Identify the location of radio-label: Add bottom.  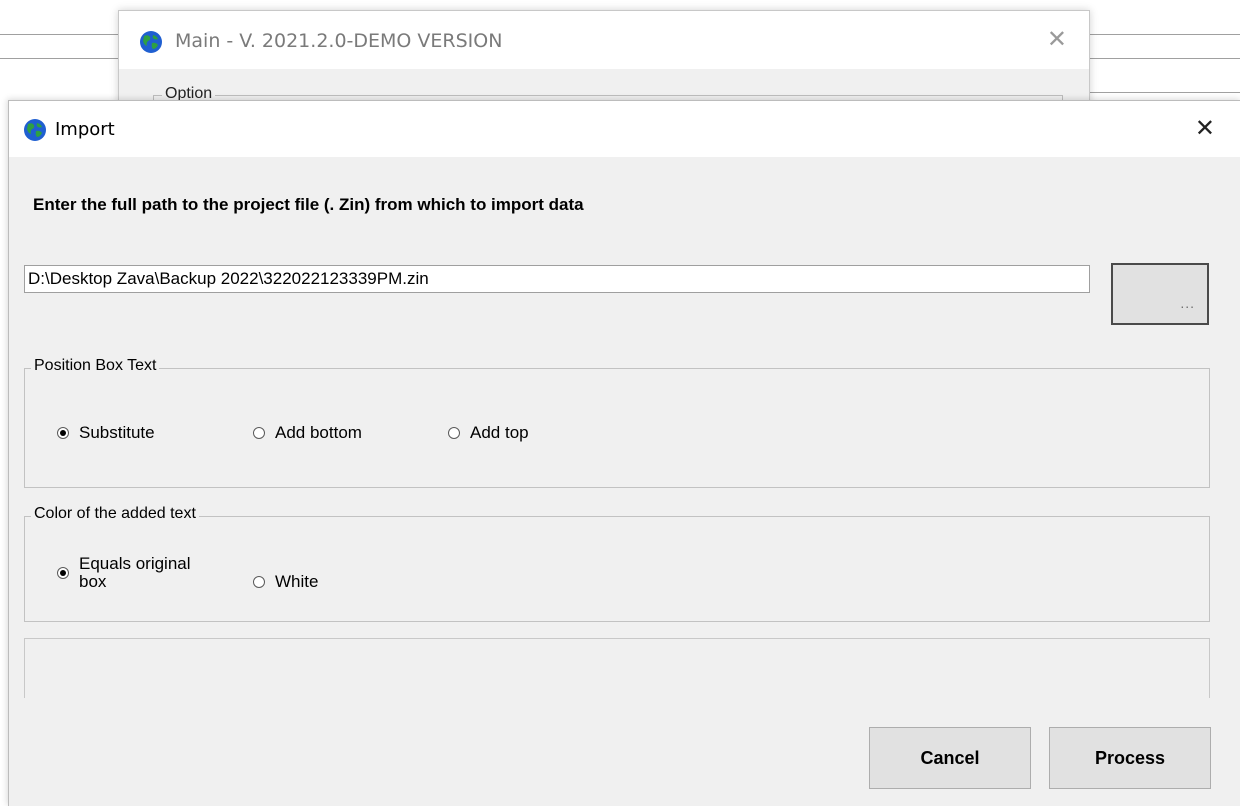
(318, 432).